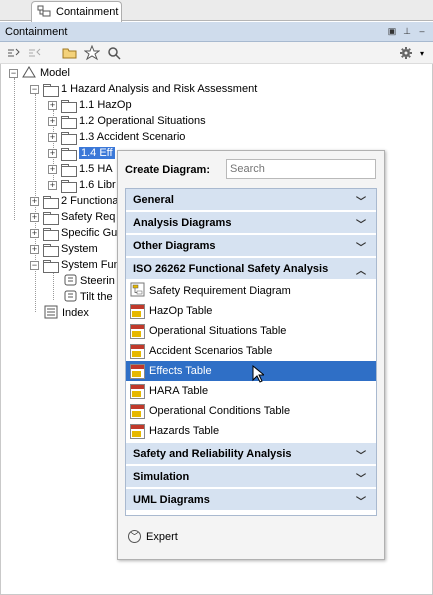 The height and width of the screenshot is (595, 433). Describe the element at coordinates (251, 311) in the screenshot. I see `item-hazop-table: HazOp Table` at that location.